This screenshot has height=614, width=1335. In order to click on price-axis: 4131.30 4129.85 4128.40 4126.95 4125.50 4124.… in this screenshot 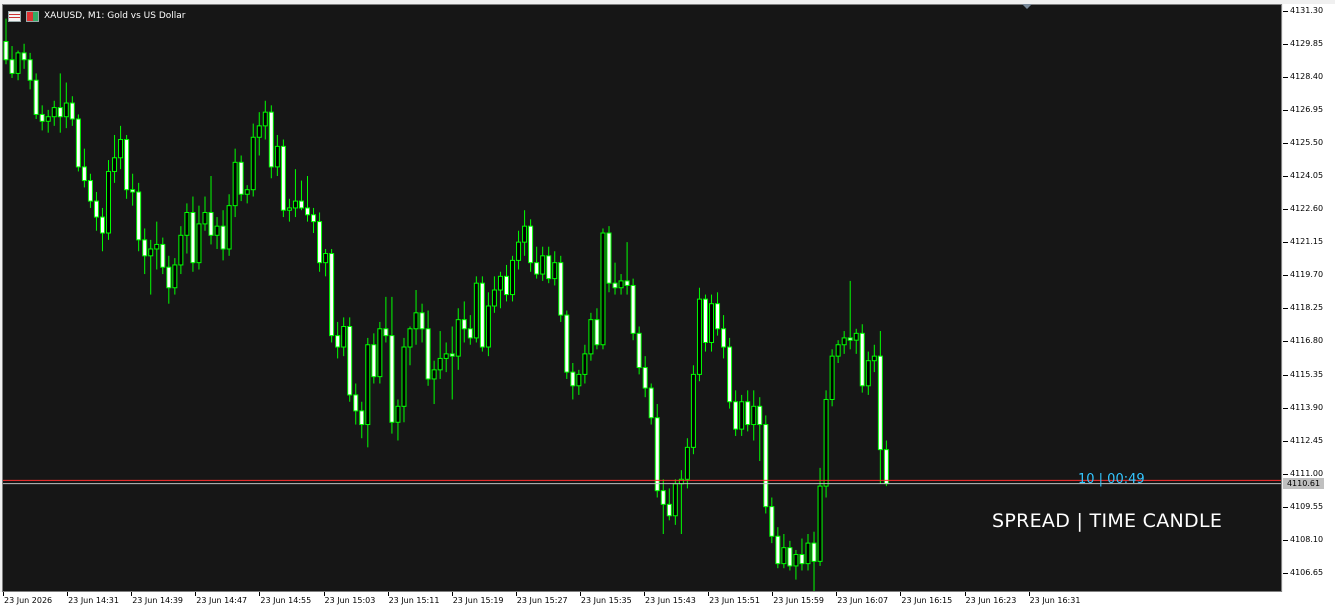, I will do `click(1309, 298)`.